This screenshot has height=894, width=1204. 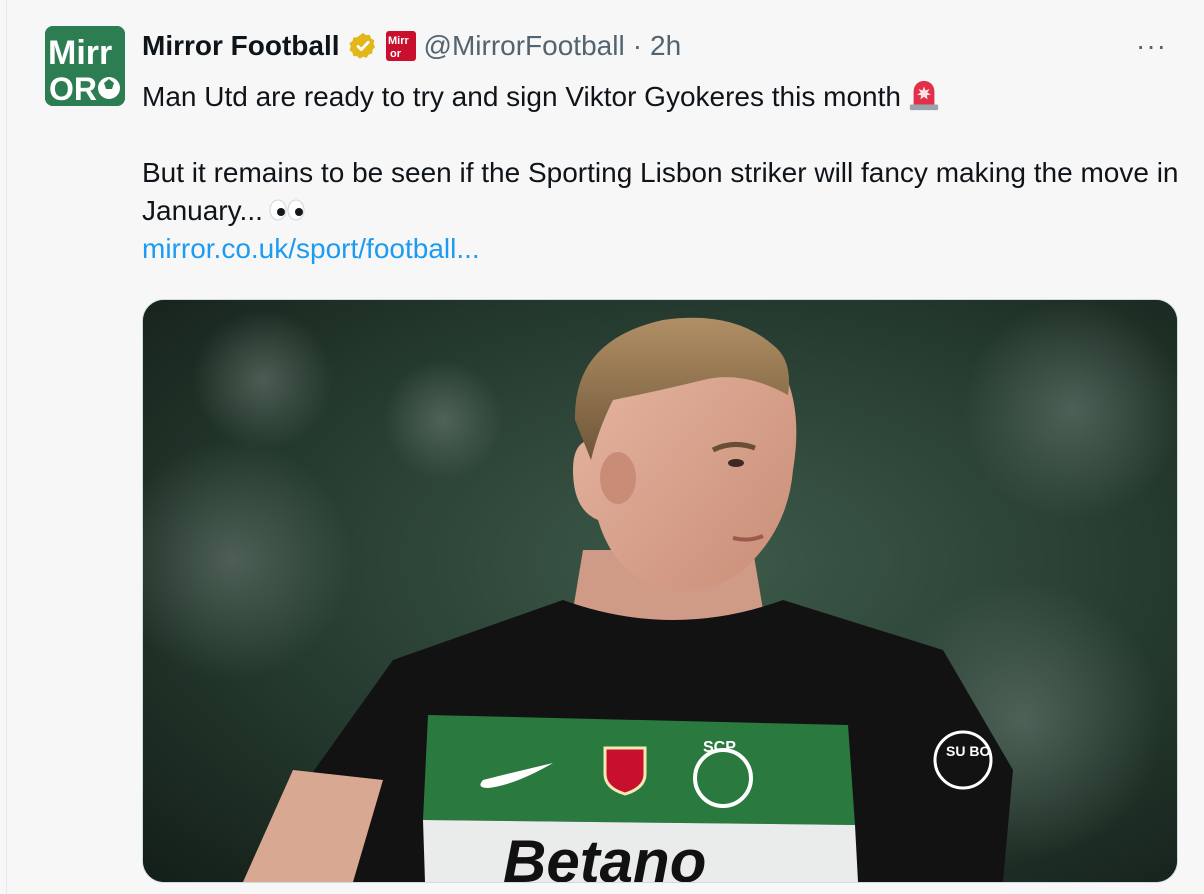 I want to click on author-handle: @MirrorFootball, so click(x=524, y=46).